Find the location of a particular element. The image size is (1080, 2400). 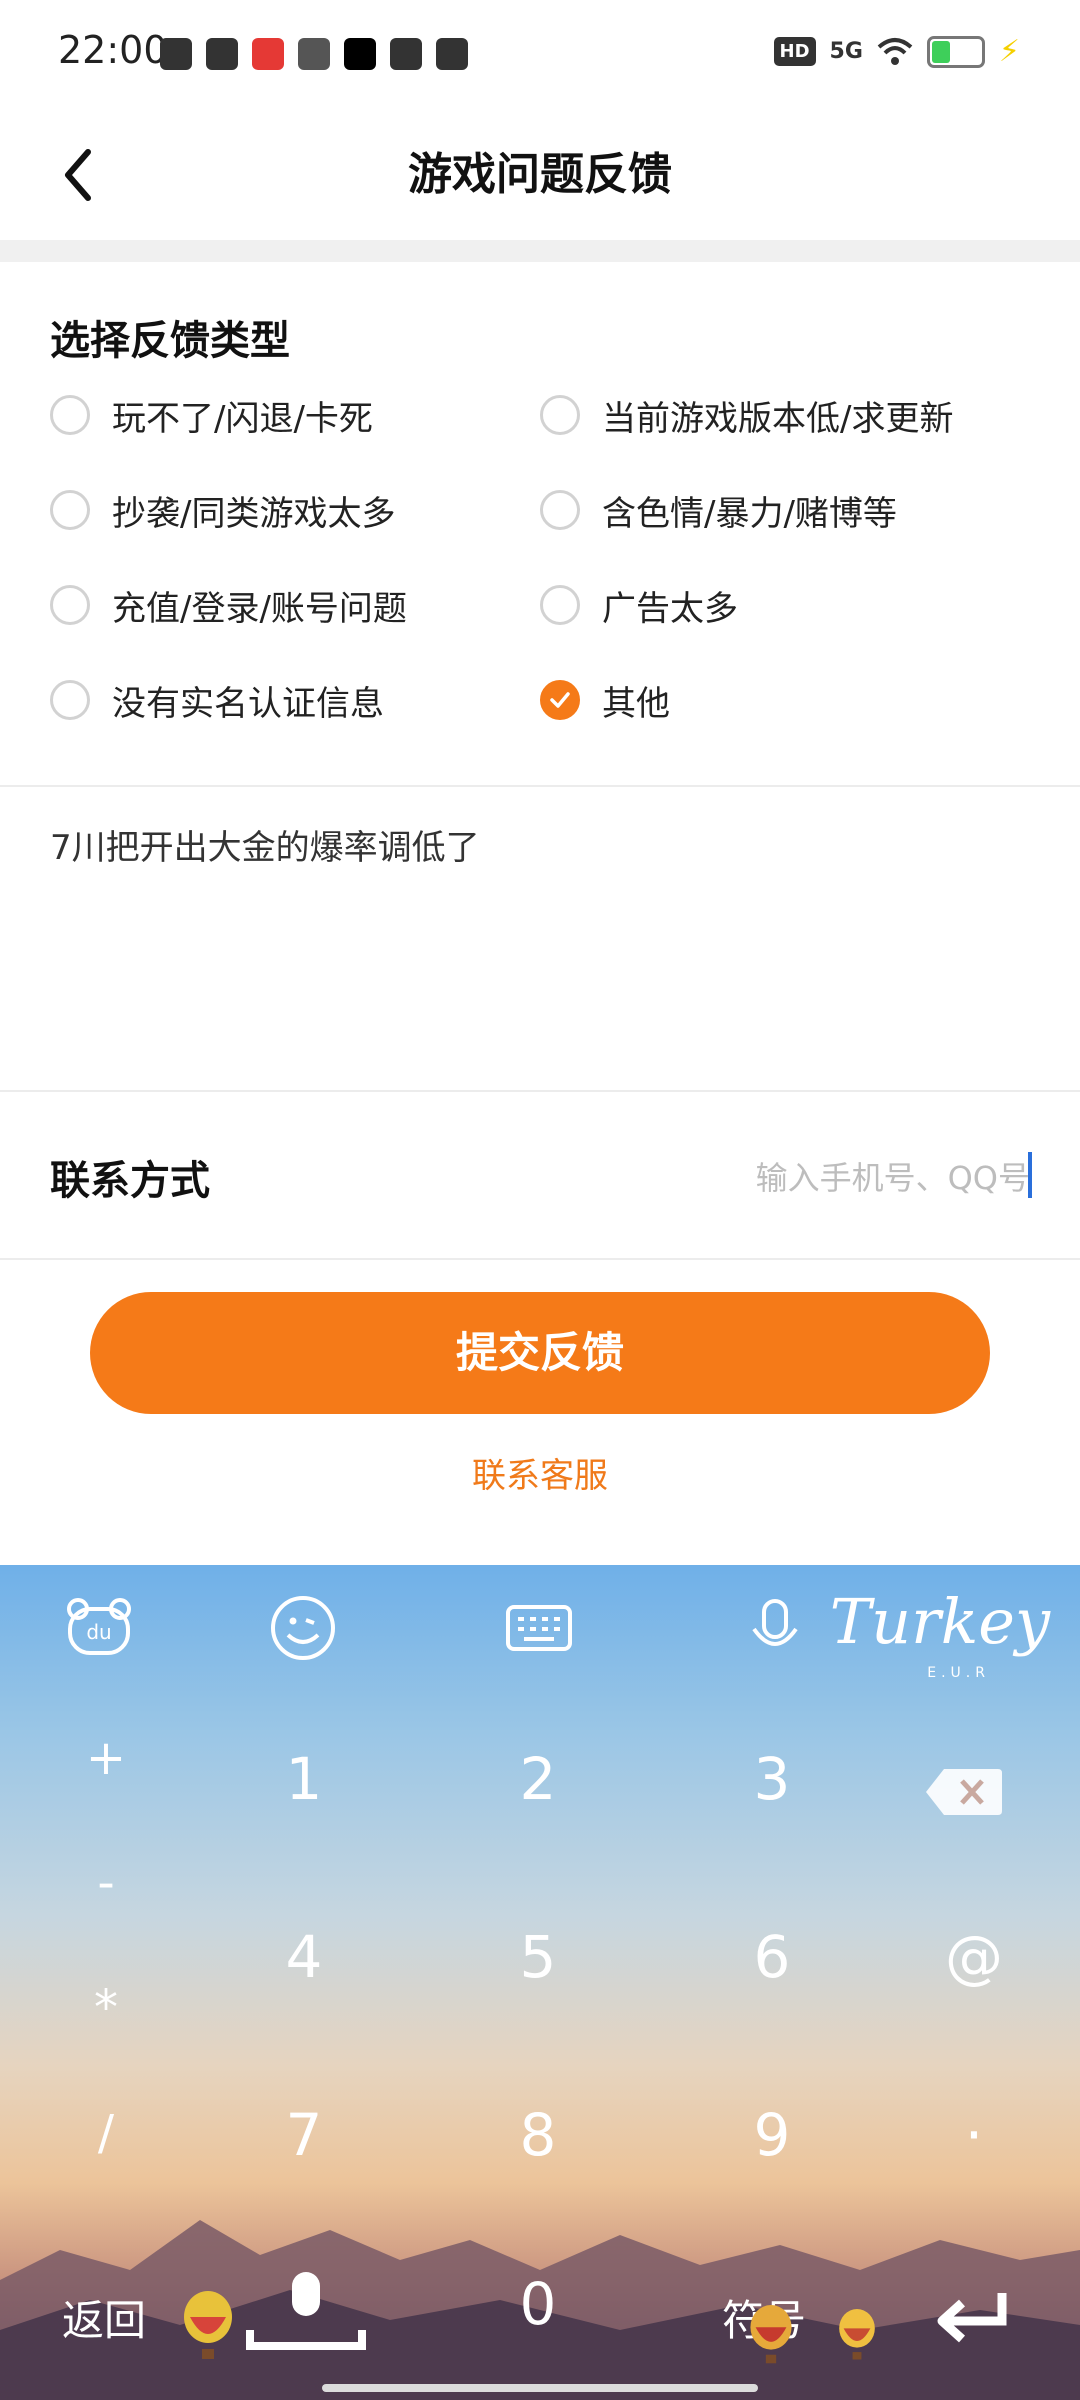

option-label: 抄袭/同类游戏太多 is located at coordinates (254, 513).